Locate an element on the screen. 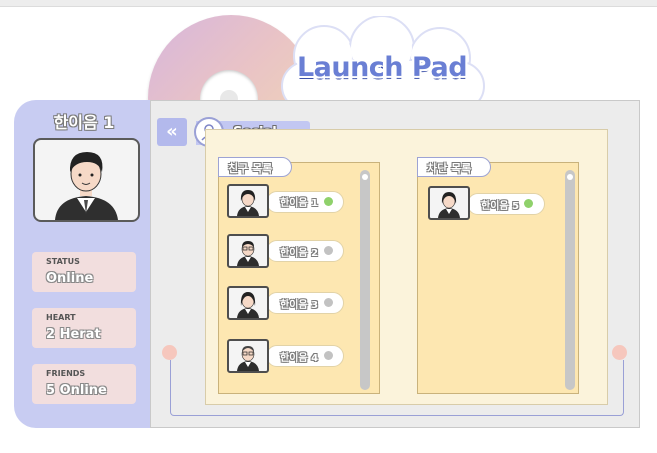 The image size is (657, 453). blocked-name: 한이음 5 is located at coordinates (500, 206).